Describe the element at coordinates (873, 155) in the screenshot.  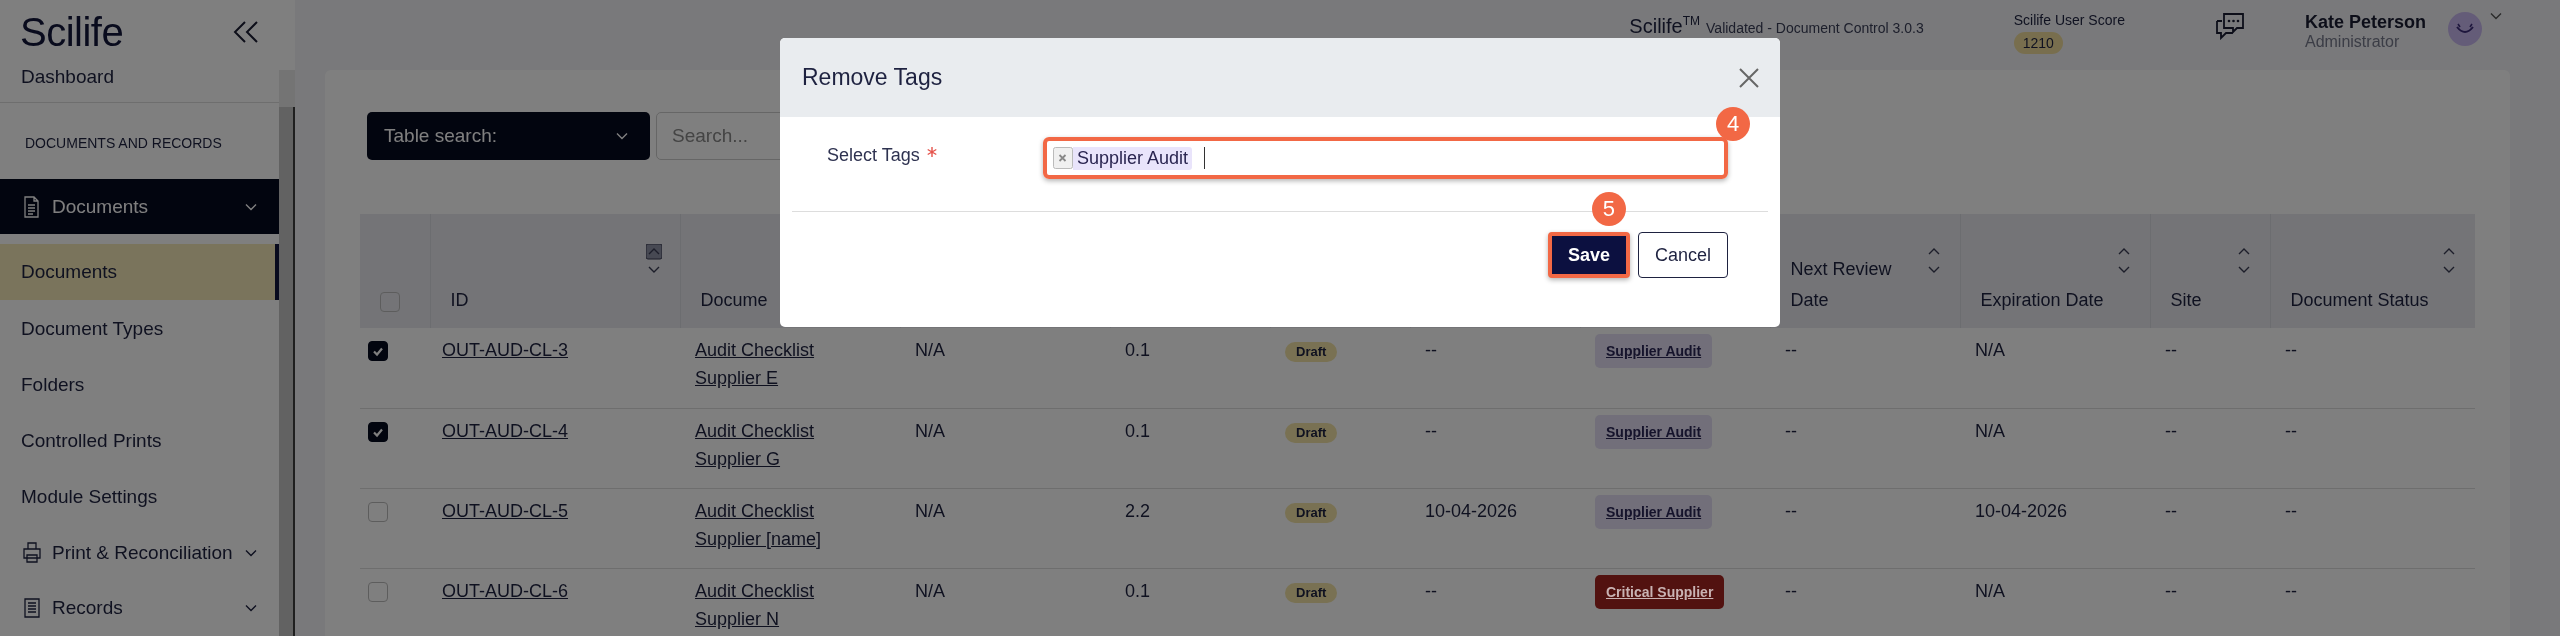
I see `field-label: Select Tags` at that location.